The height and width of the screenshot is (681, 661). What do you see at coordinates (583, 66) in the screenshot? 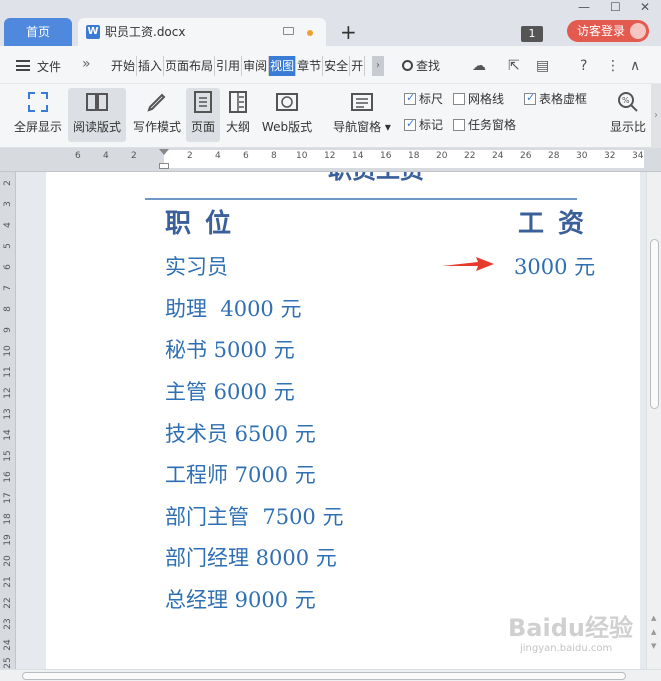
I see `help-icon: ?` at bounding box center [583, 66].